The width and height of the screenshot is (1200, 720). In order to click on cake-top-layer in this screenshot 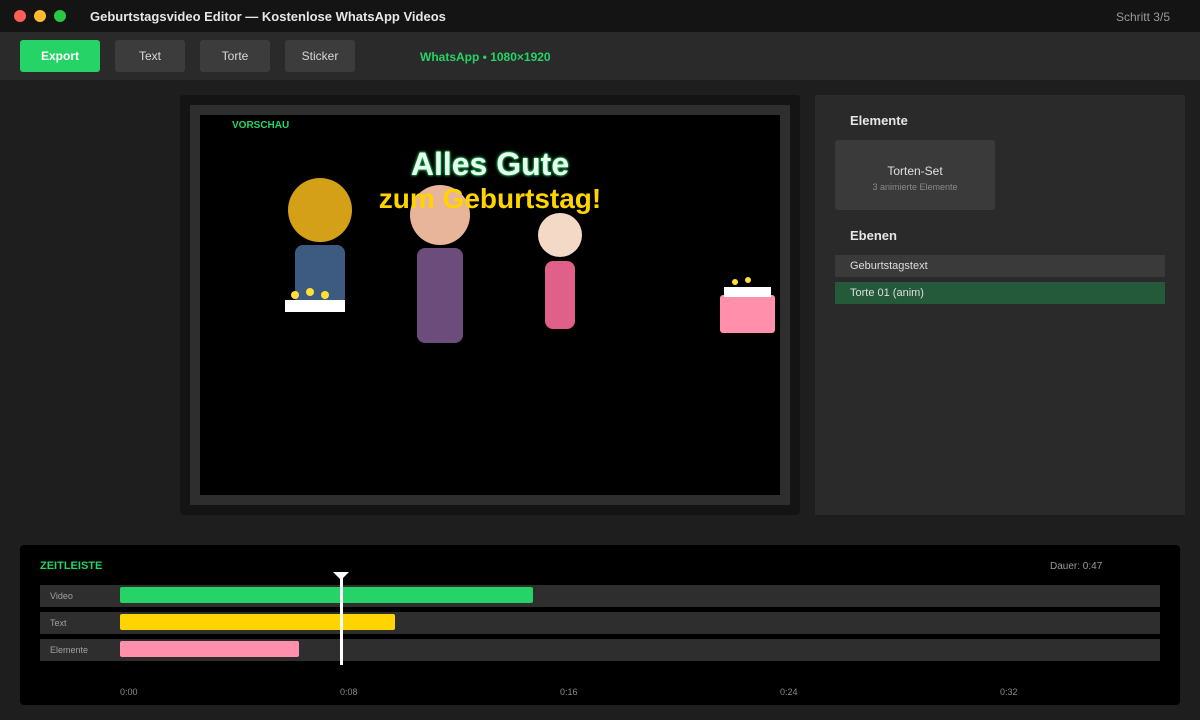, I will do `click(747, 292)`.